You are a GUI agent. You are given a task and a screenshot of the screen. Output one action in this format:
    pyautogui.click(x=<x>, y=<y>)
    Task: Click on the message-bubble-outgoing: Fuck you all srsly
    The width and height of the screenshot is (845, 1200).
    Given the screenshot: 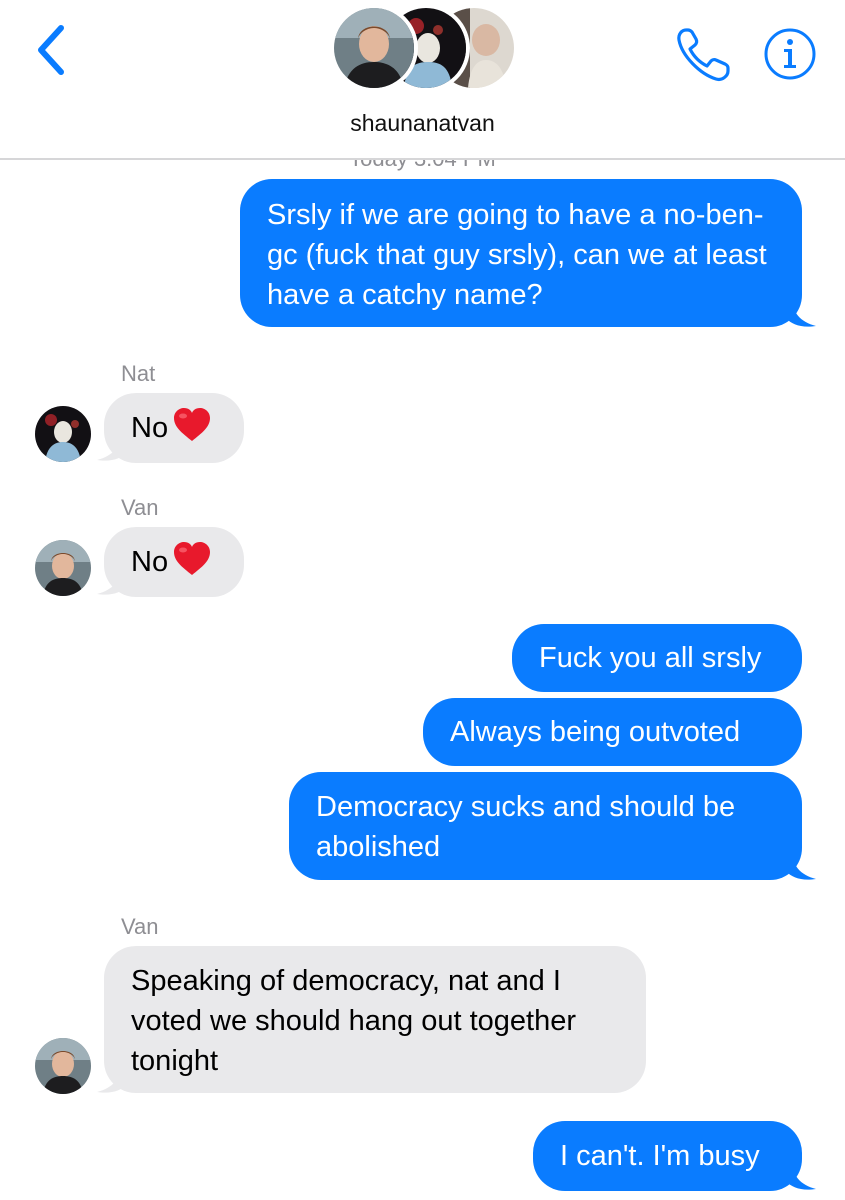 What is the action you would take?
    pyautogui.click(x=657, y=658)
    